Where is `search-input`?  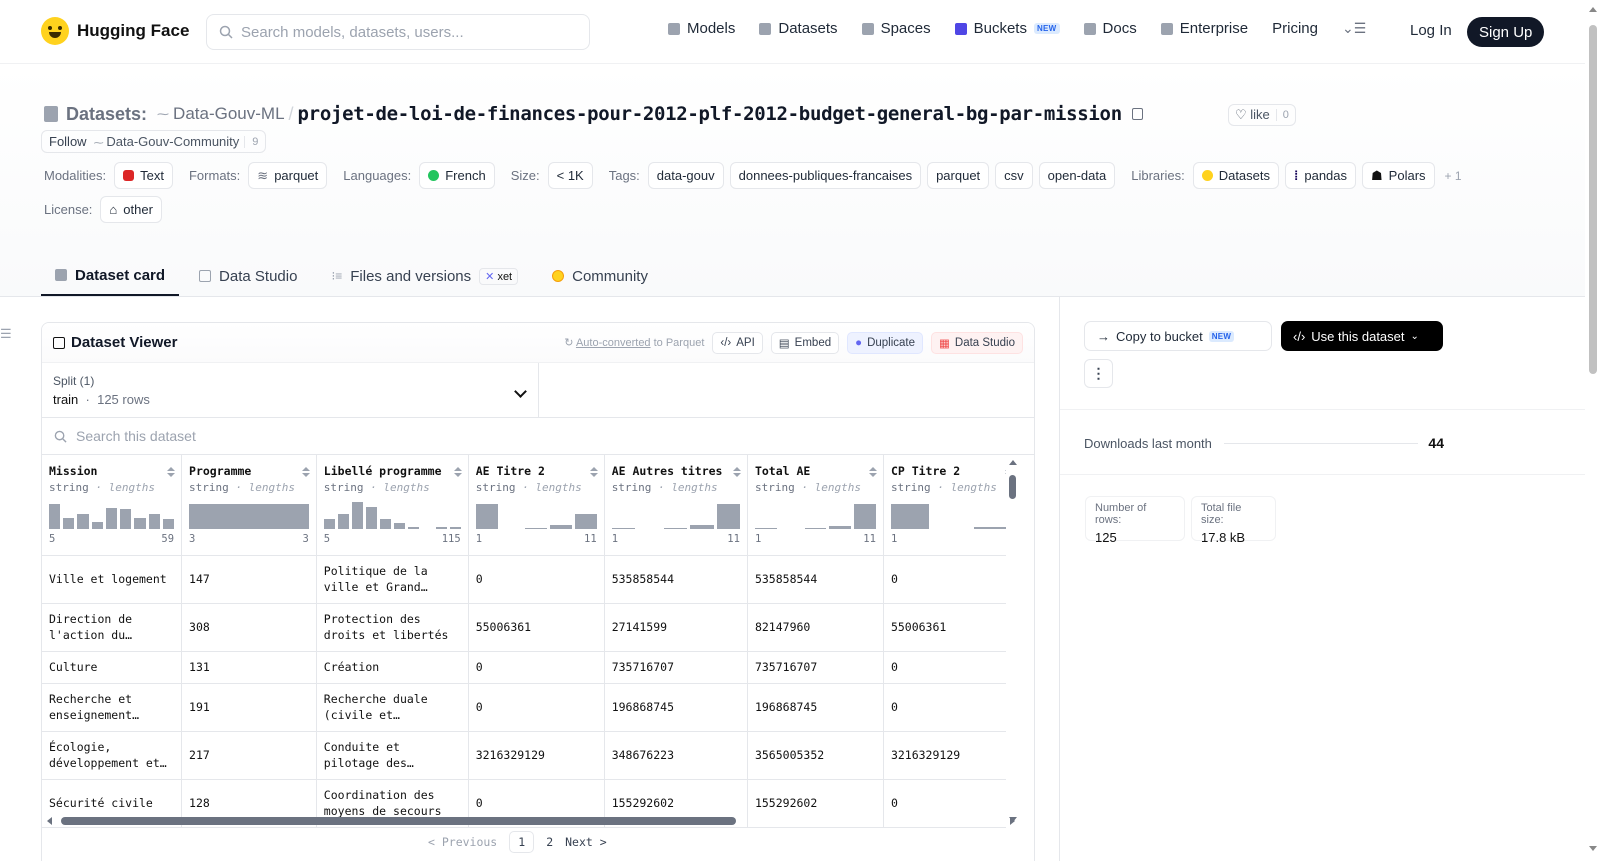 search-input is located at coordinates (401, 32).